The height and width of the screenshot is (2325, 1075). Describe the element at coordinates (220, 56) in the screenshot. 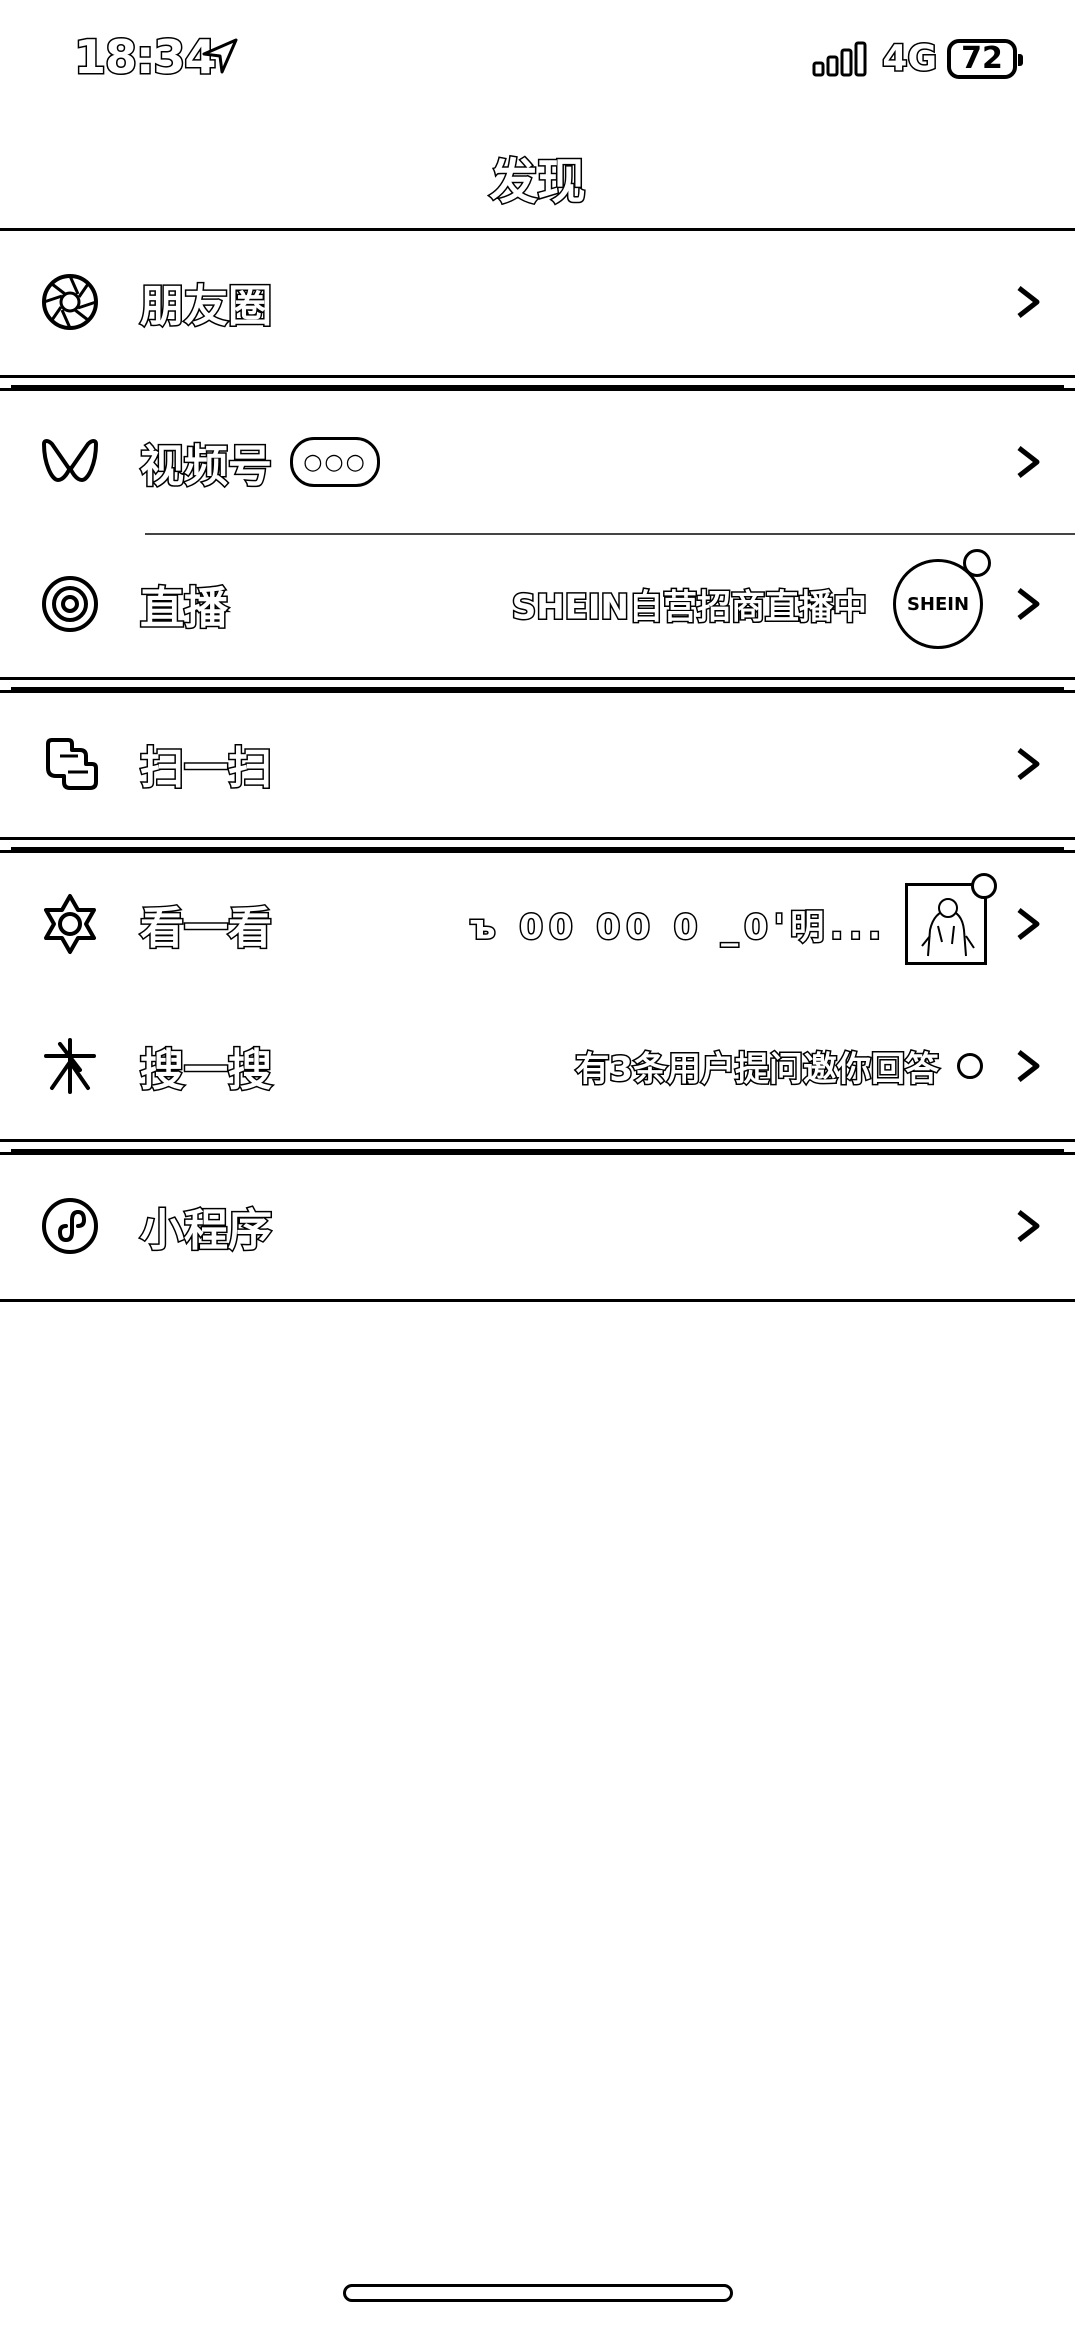

I see `location-arrow-icon` at that location.